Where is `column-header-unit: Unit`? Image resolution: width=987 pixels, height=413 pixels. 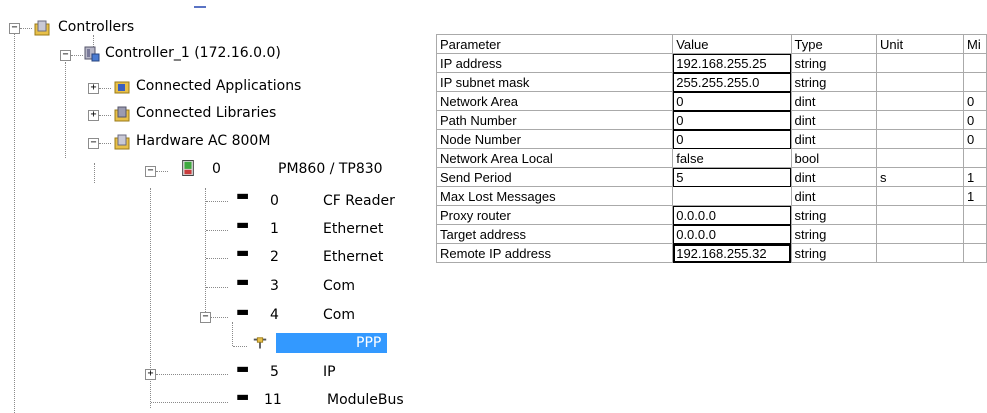 column-header-unit: Unit is located at coordinates (920, 44).